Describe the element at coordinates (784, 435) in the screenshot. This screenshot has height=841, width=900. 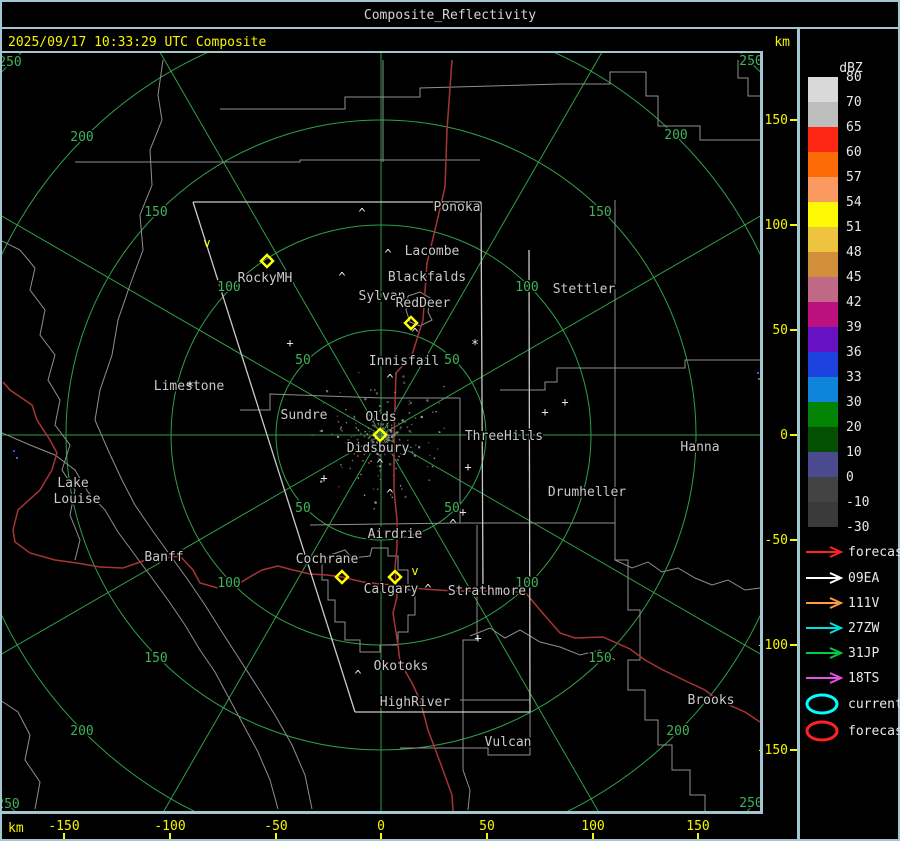
I see `right-axis-tick-label: 0` at that location.